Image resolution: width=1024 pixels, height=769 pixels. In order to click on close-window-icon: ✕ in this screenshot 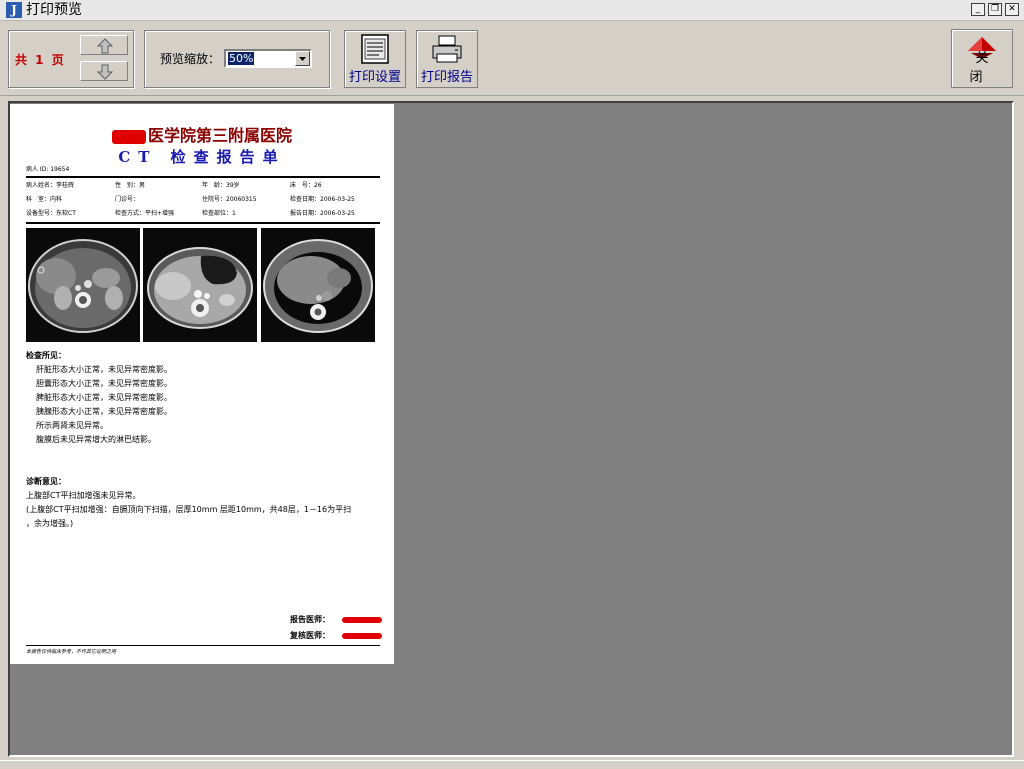, I will do `click(1012, 9)`.